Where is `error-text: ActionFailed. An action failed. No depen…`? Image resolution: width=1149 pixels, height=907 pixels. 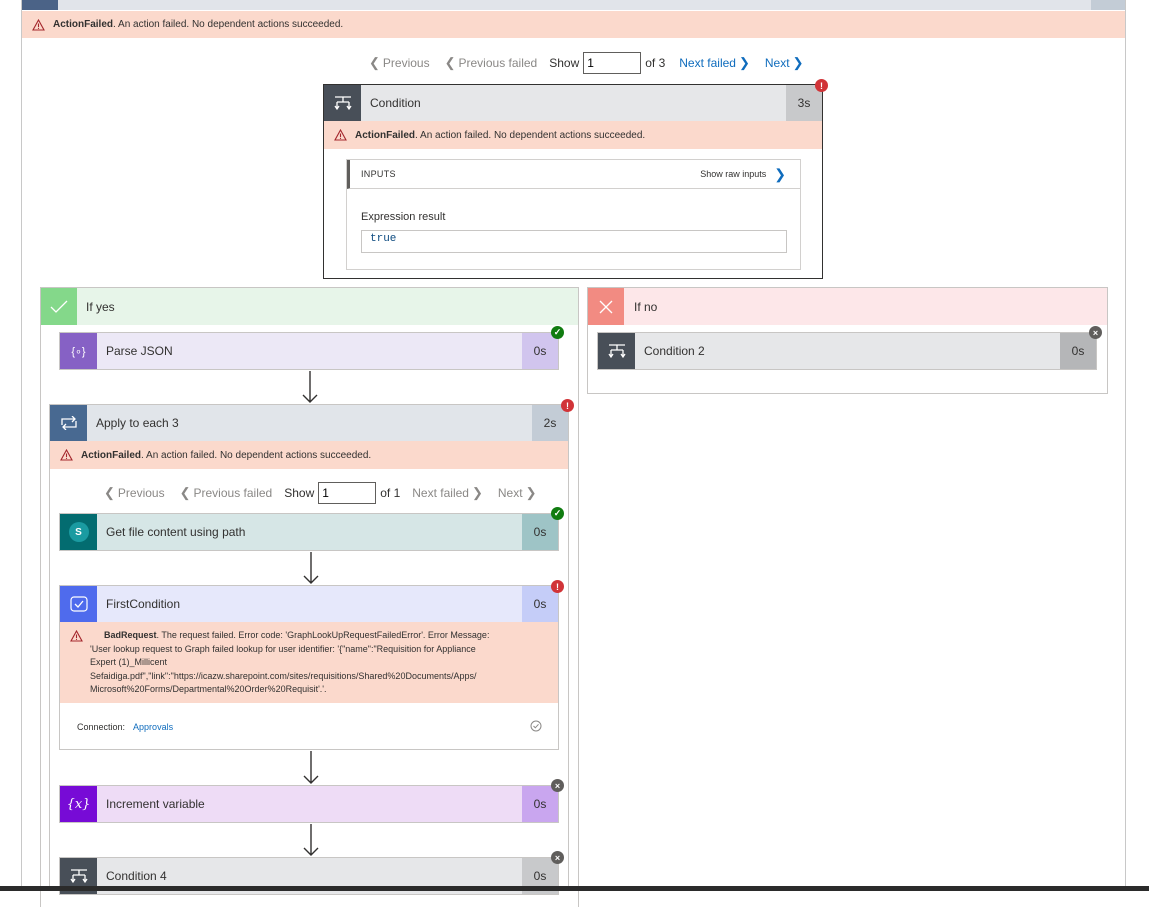
error-text: ActionFailed. An action failed. No depen… is located at coordinates (198, 24).